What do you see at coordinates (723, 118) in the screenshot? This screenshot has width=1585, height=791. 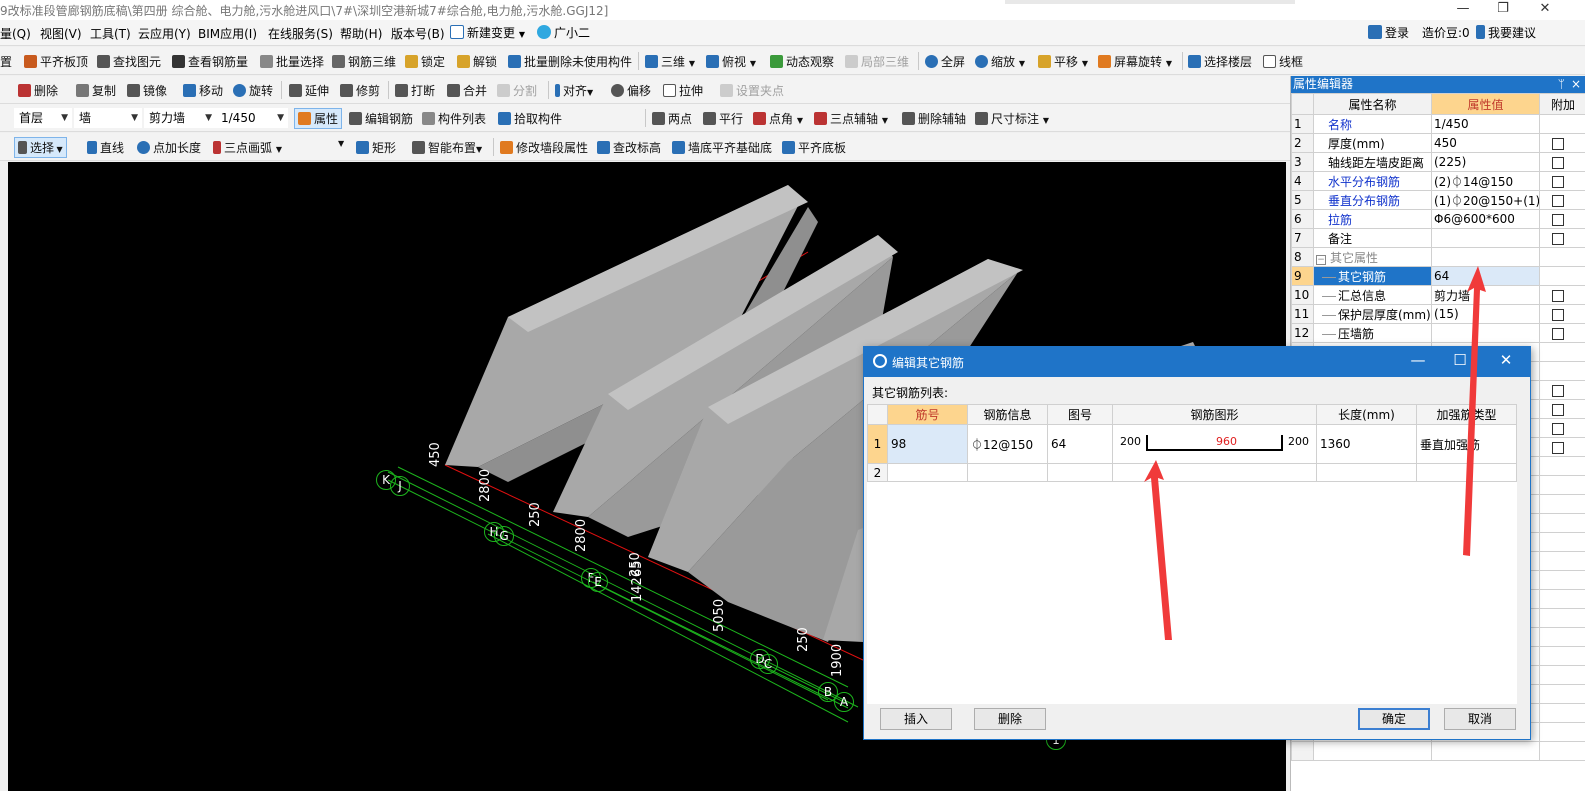 I see `parallel-axis-button: 平行` at bounding box center [723, 118].